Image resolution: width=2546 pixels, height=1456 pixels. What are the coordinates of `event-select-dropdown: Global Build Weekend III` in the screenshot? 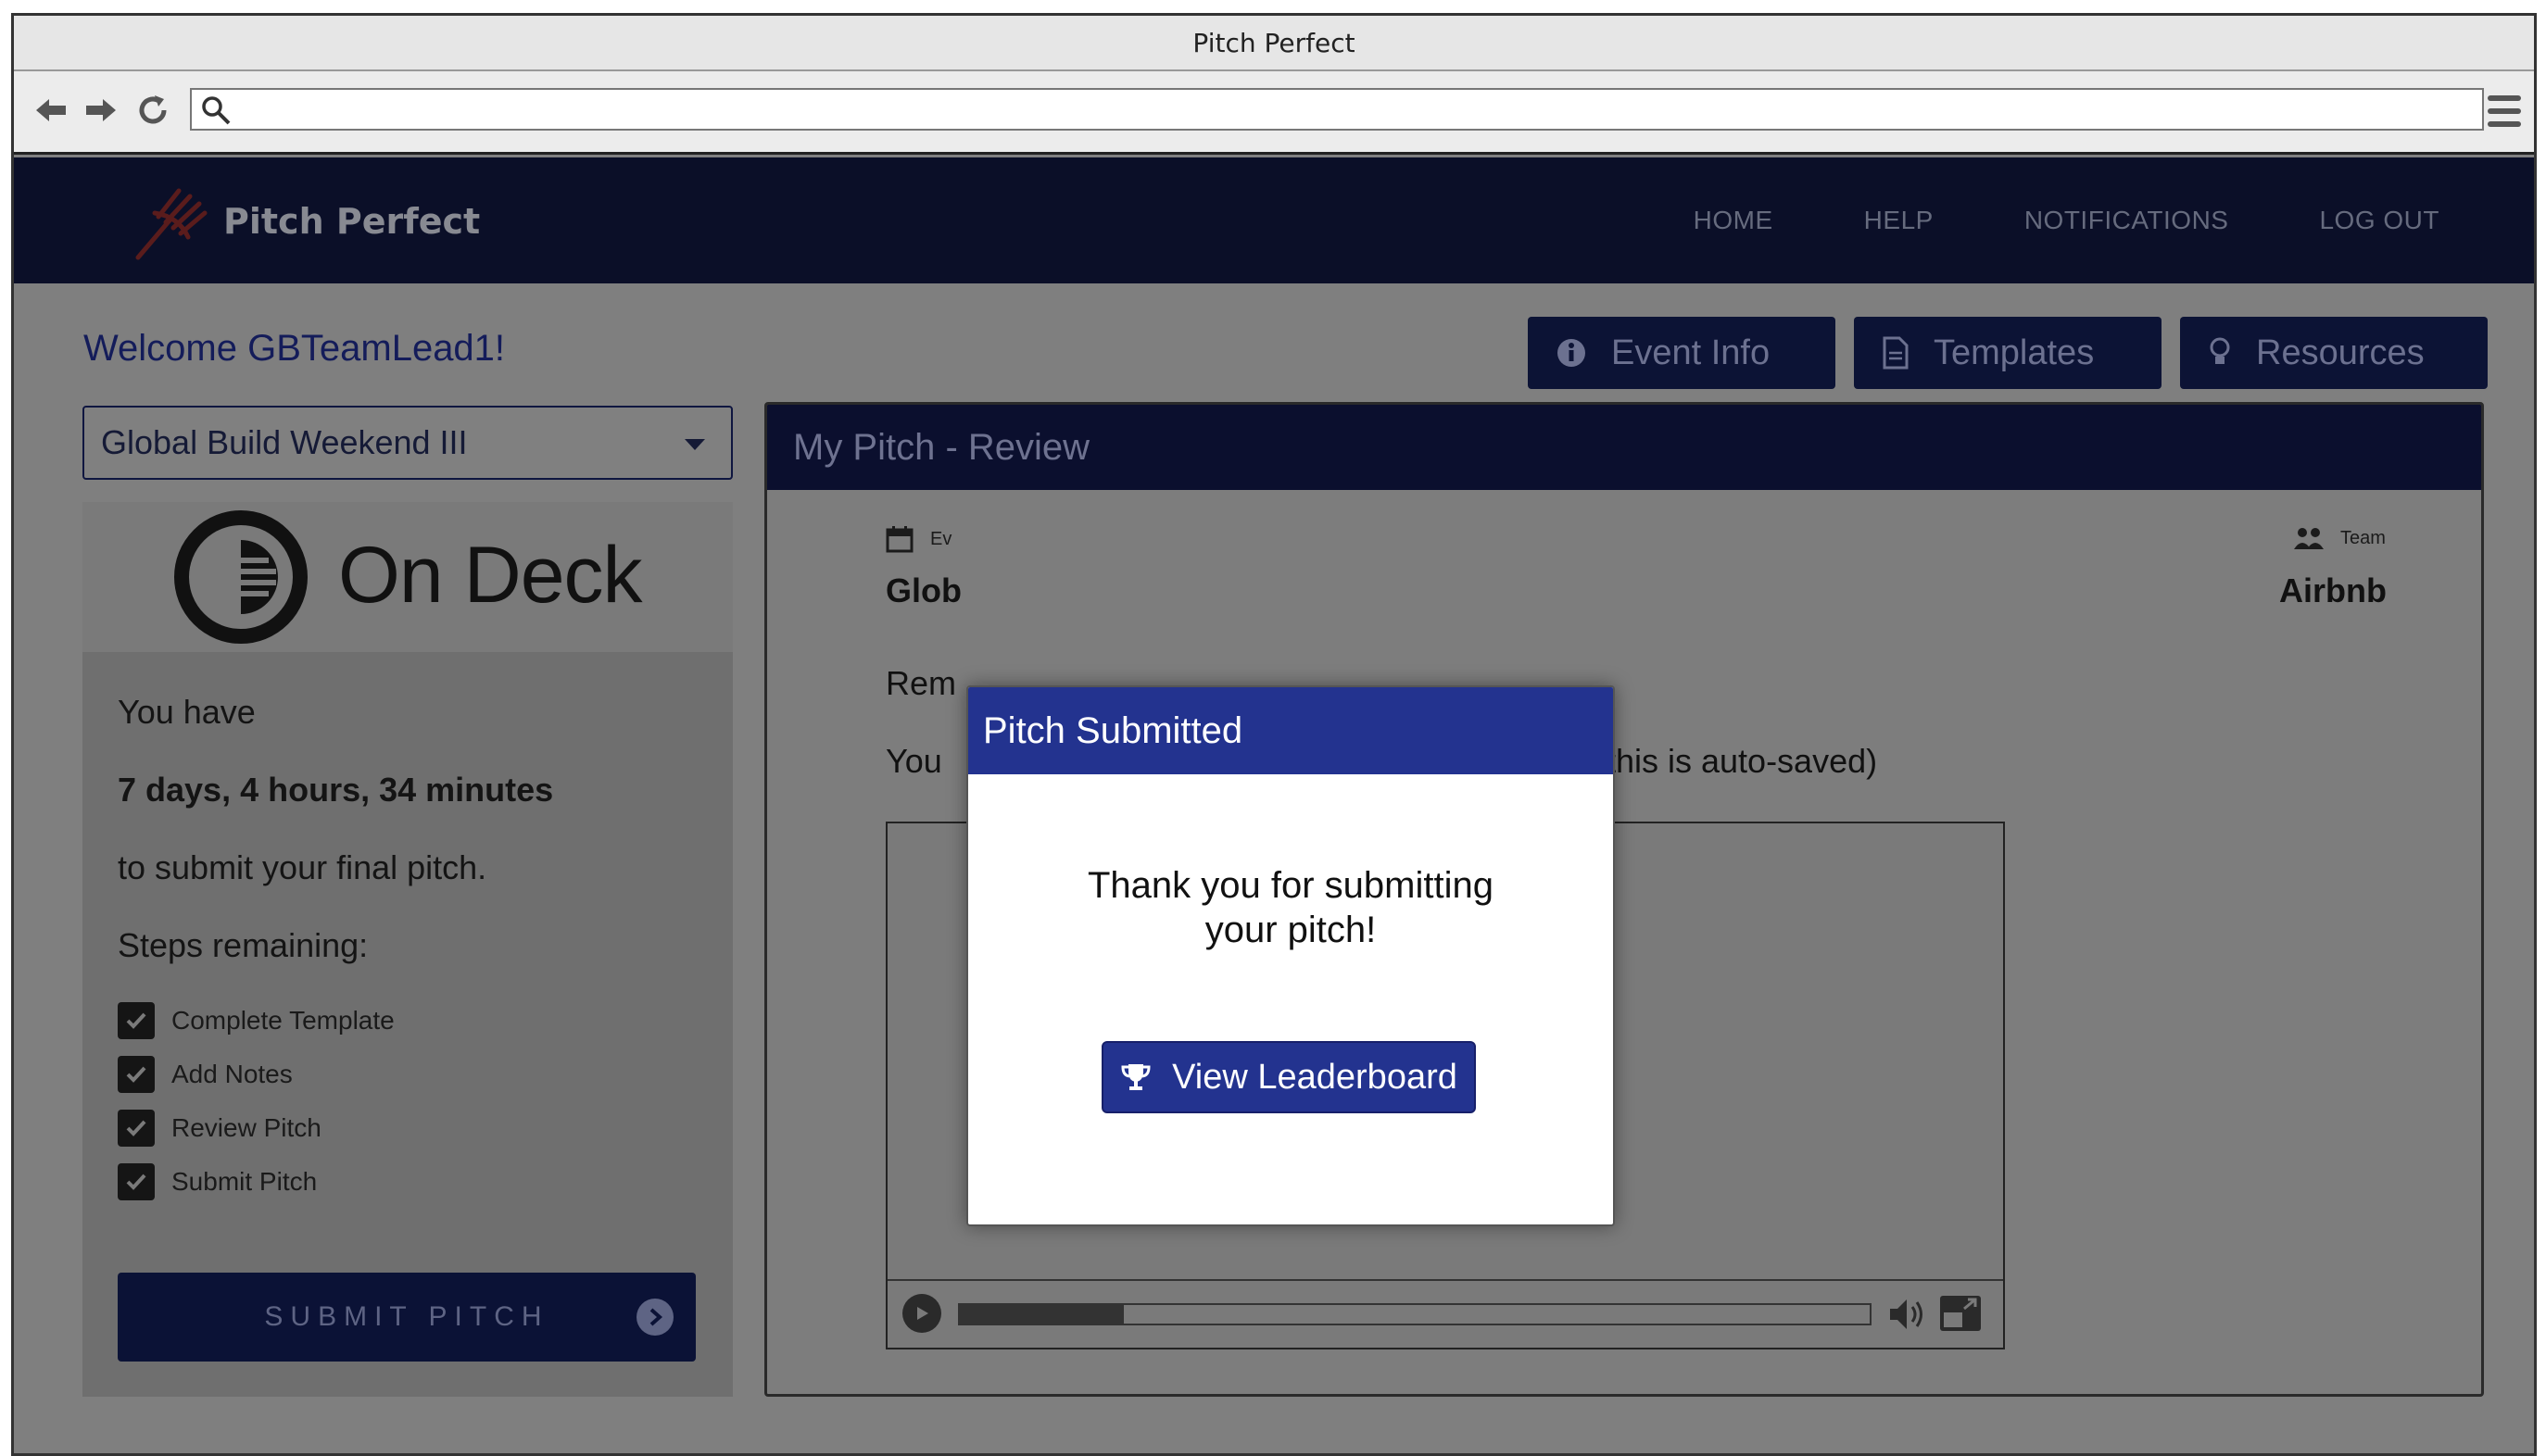 It's located at (407, 443).